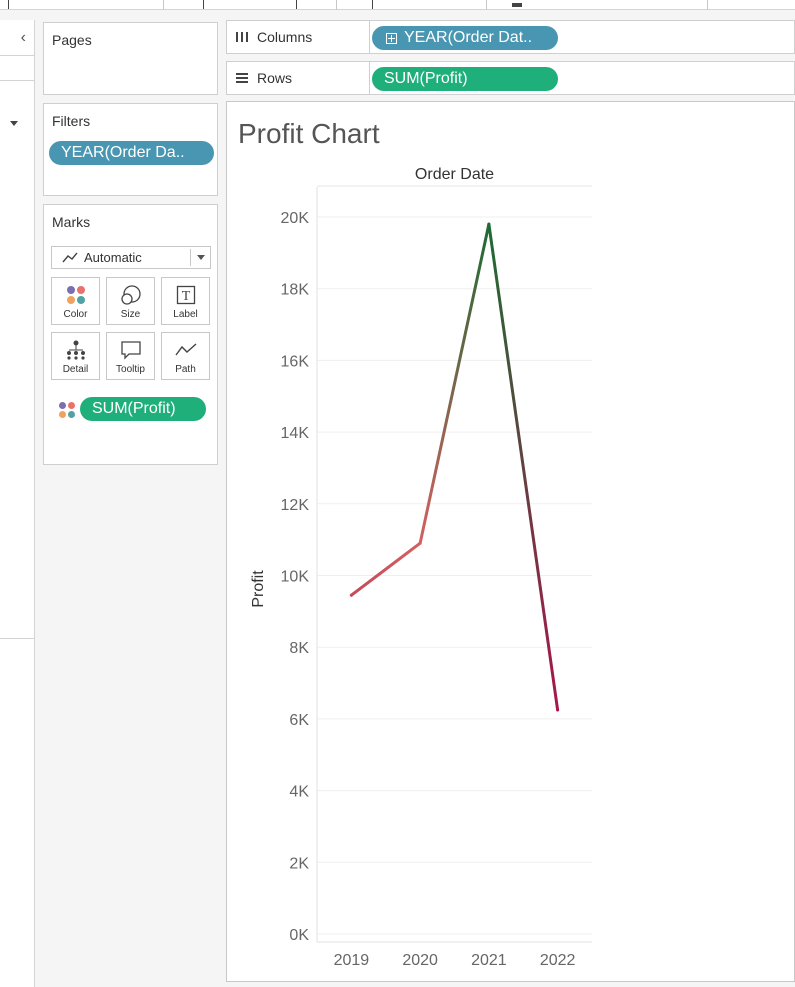 This screenshot has height=987, width=795. I want to click on detail-button: Detail, so click(75, 356).